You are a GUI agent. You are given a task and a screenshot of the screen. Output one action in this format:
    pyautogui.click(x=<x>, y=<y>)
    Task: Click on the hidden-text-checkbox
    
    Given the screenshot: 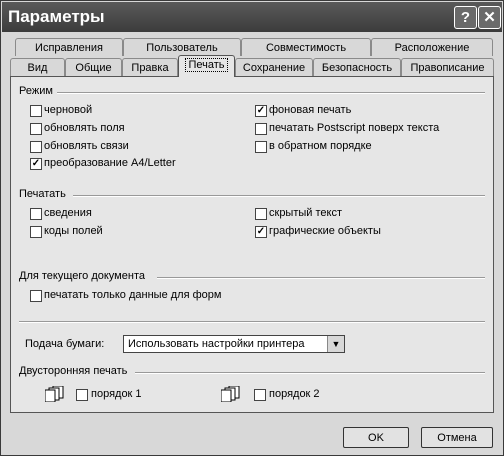 What is the action you would take?
    pyautogui.click(x=261, y=214)
    